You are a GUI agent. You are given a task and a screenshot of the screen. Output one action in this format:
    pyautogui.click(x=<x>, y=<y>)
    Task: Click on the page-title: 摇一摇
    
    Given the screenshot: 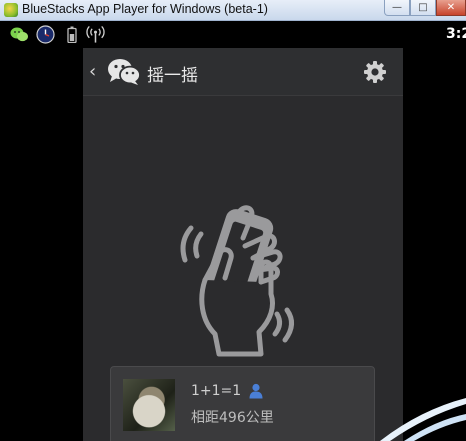 What is the action you would take?
    pyautogui.click(x=172, y=76)
    